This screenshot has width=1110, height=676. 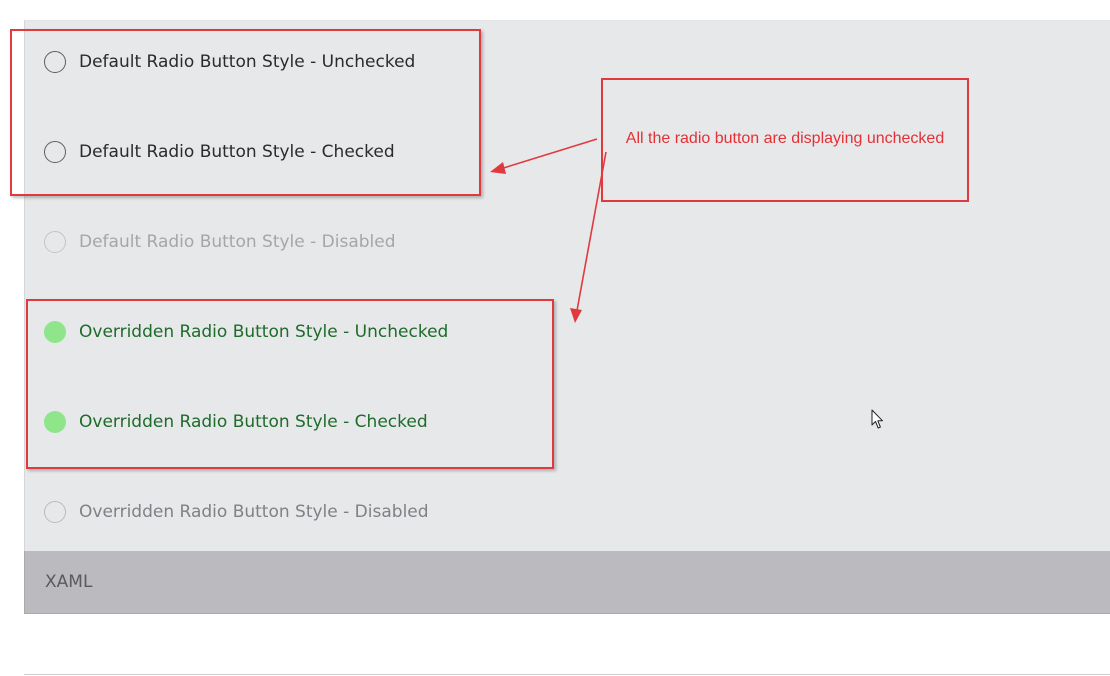 I want to click on xaml-section-label: XAML, so click(x=69, y=582).